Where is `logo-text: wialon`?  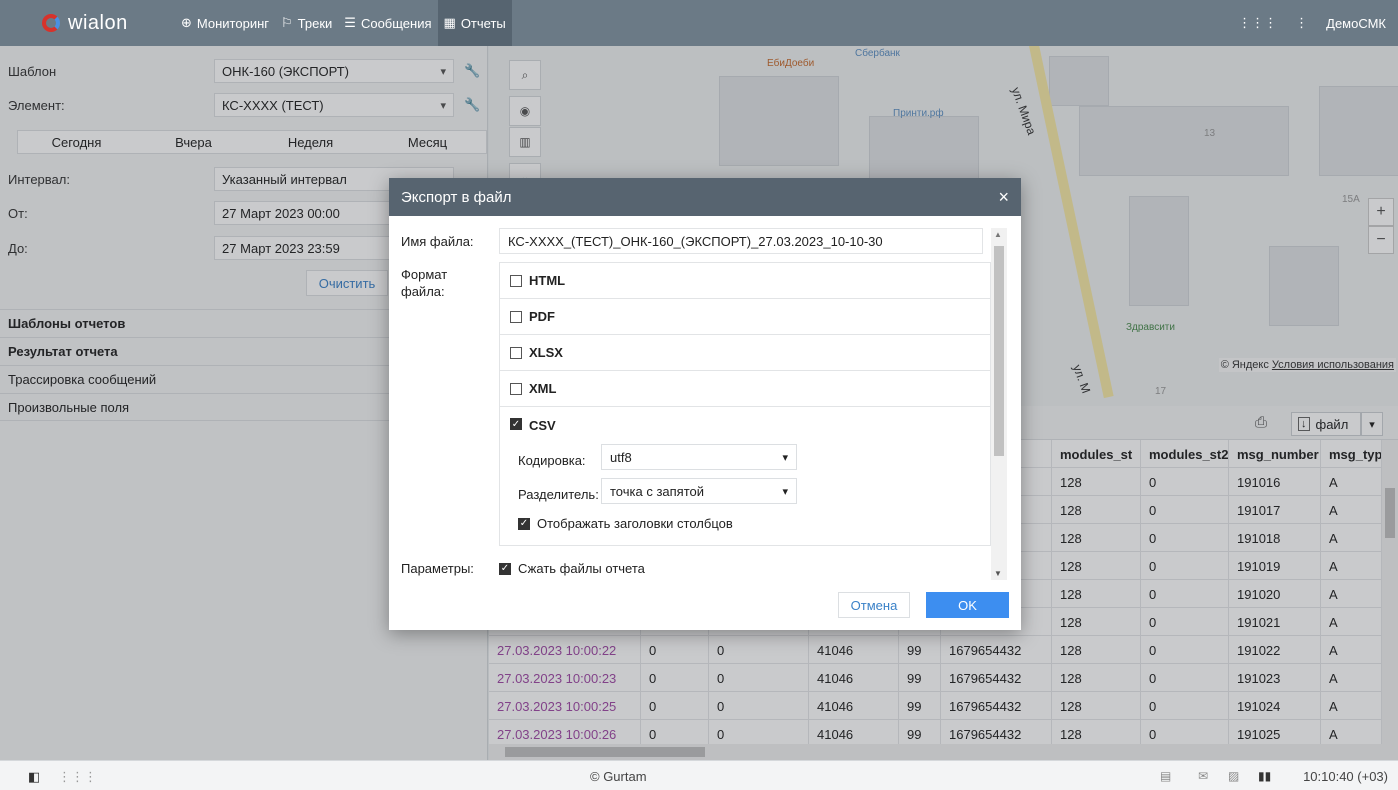
logo-text: wialon is located at coordinates (98, 22).